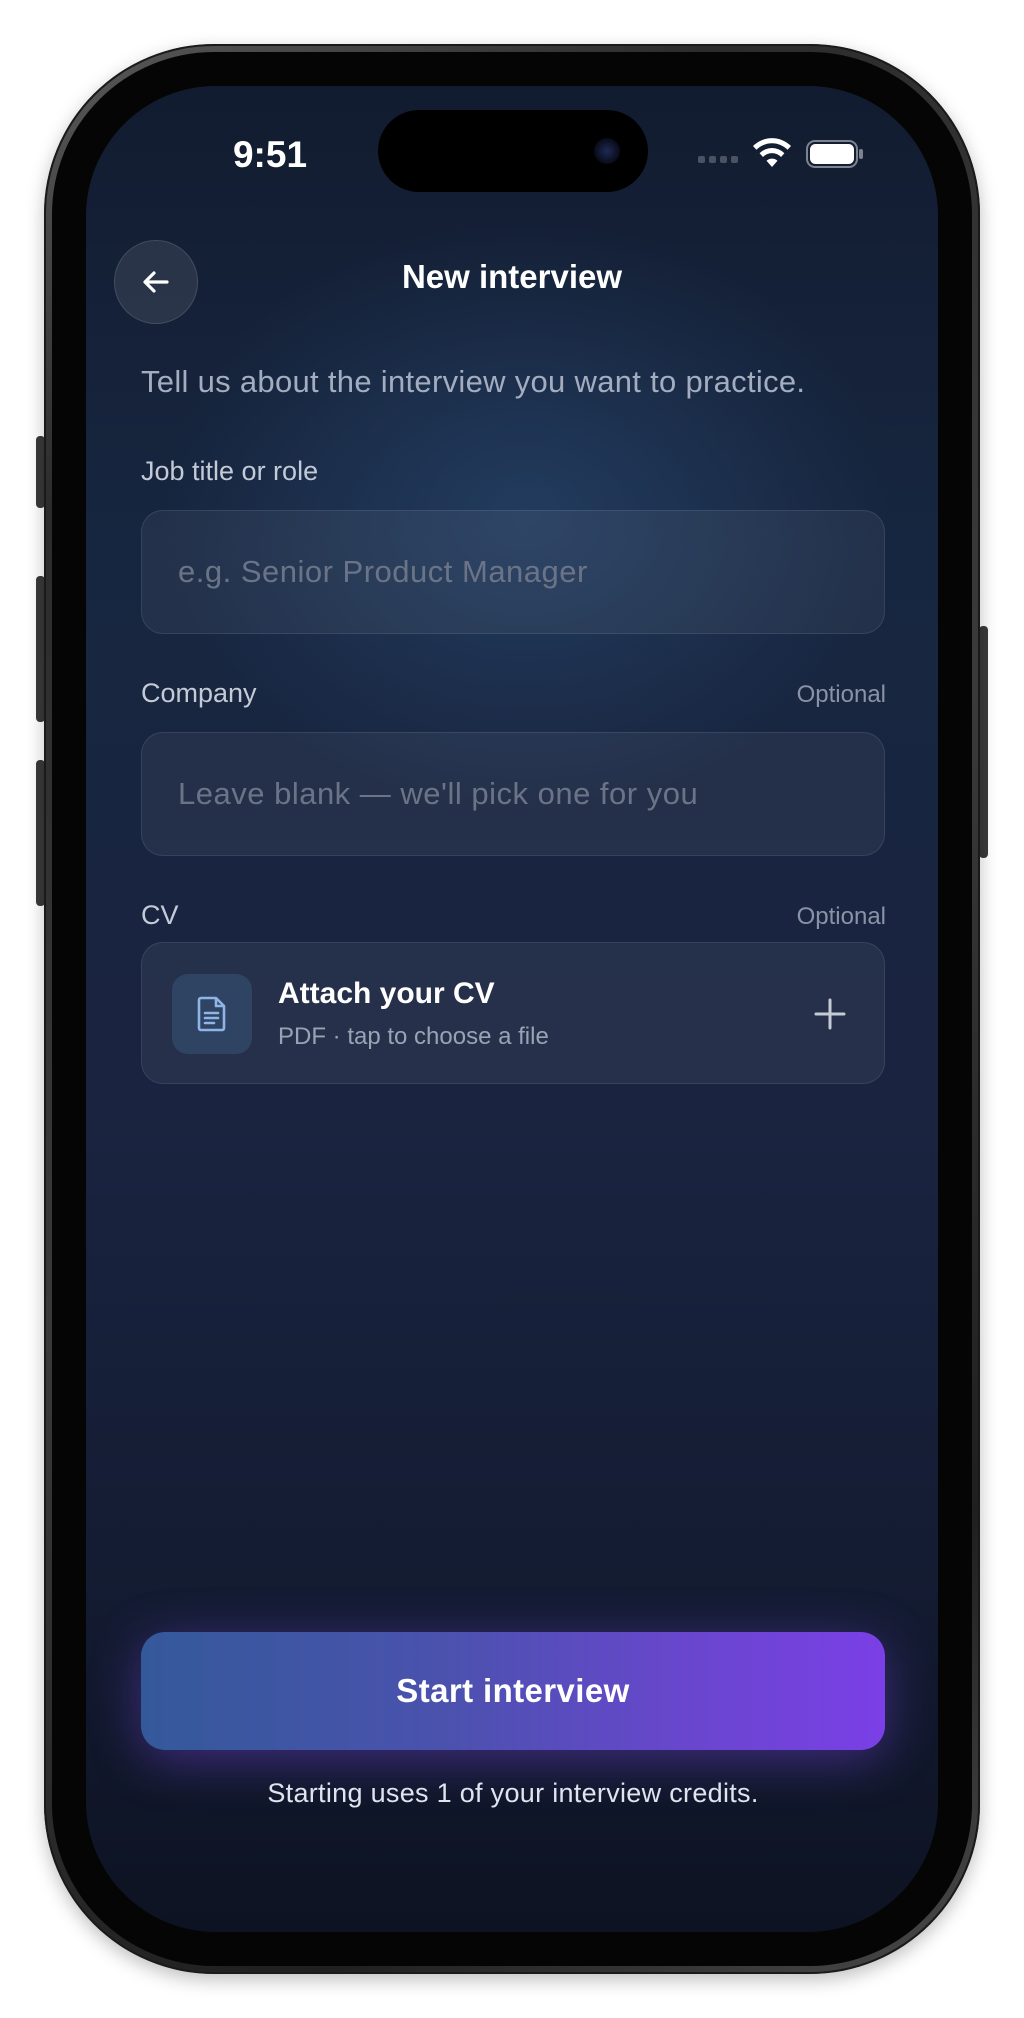 This screenshot has width=1024, height=2018. What do you see at coordinates (841, 694) in the screenshot?
I see `company-optional-tag: Optional` at bounding box center [841, 694].